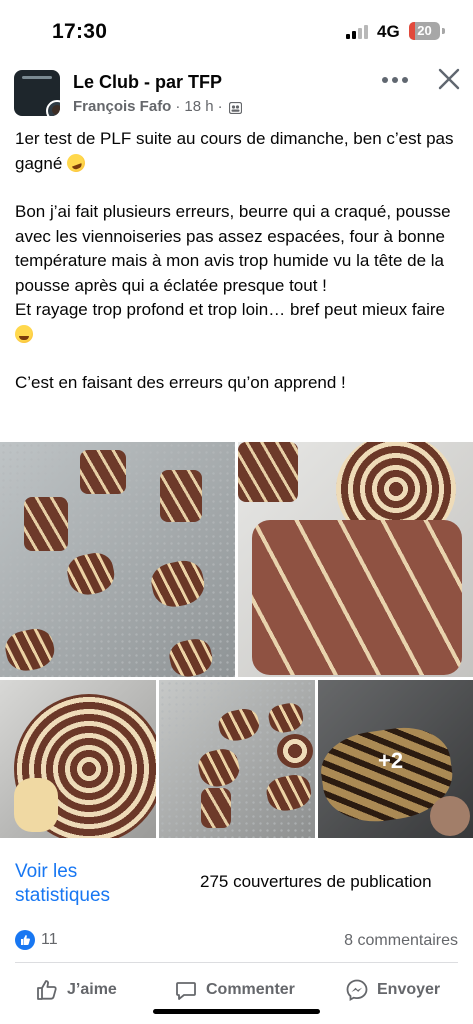 The height and width of the screenshot is (1024, 473). I want to click on divider, so click(236, 962).